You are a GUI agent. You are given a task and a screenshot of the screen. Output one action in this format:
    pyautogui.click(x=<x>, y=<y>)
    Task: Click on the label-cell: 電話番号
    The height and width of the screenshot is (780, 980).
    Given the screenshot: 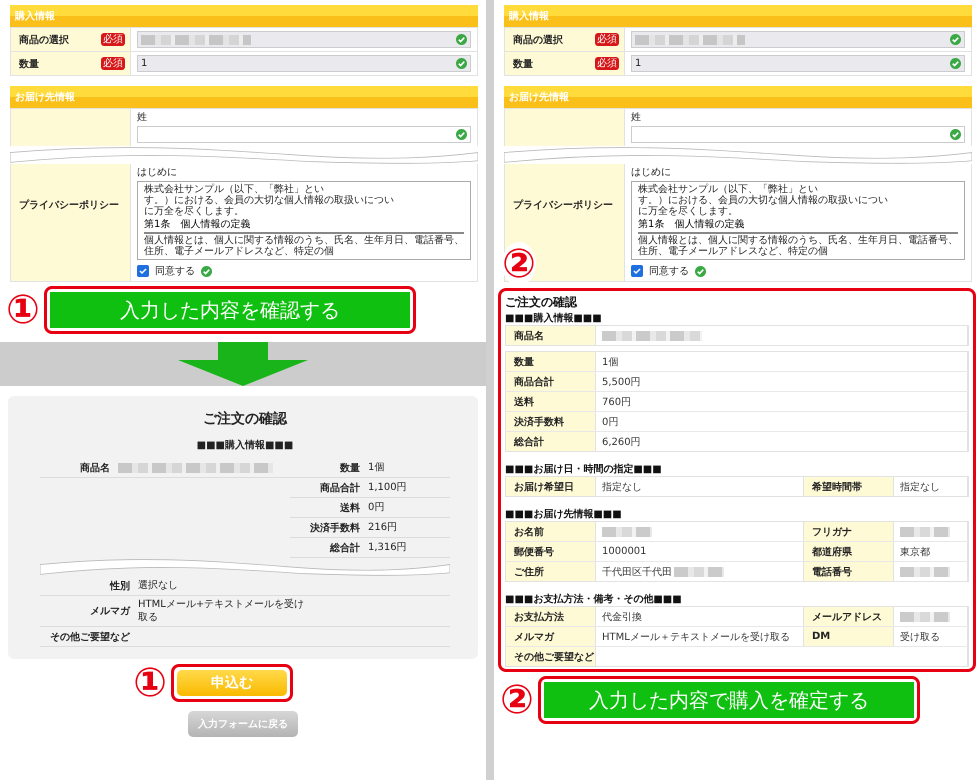 What is the action you would take?
    pyautogui.click(x=849, y=571)
    